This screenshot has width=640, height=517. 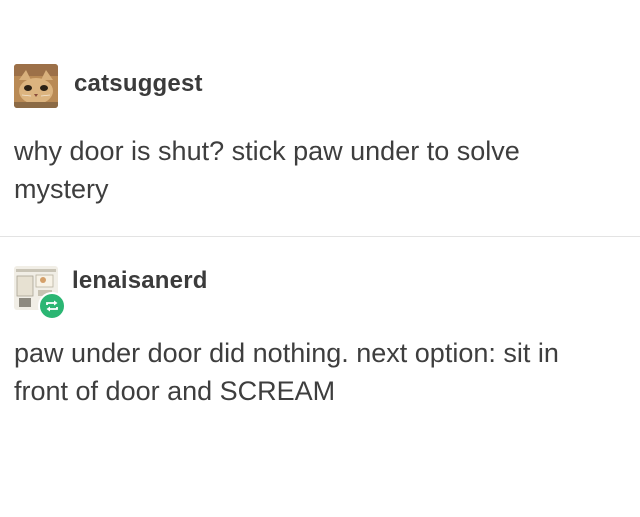 What do you see at coordinates (320, 236) in the screenshot?
I see `post-divider` at bounding box center [320, 236].